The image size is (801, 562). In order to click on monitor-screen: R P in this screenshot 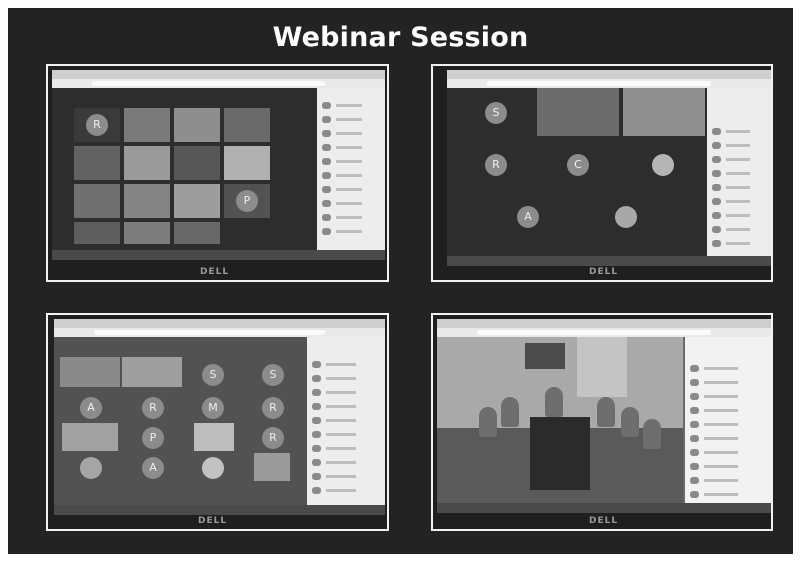, I will do `click(218, 165)`.